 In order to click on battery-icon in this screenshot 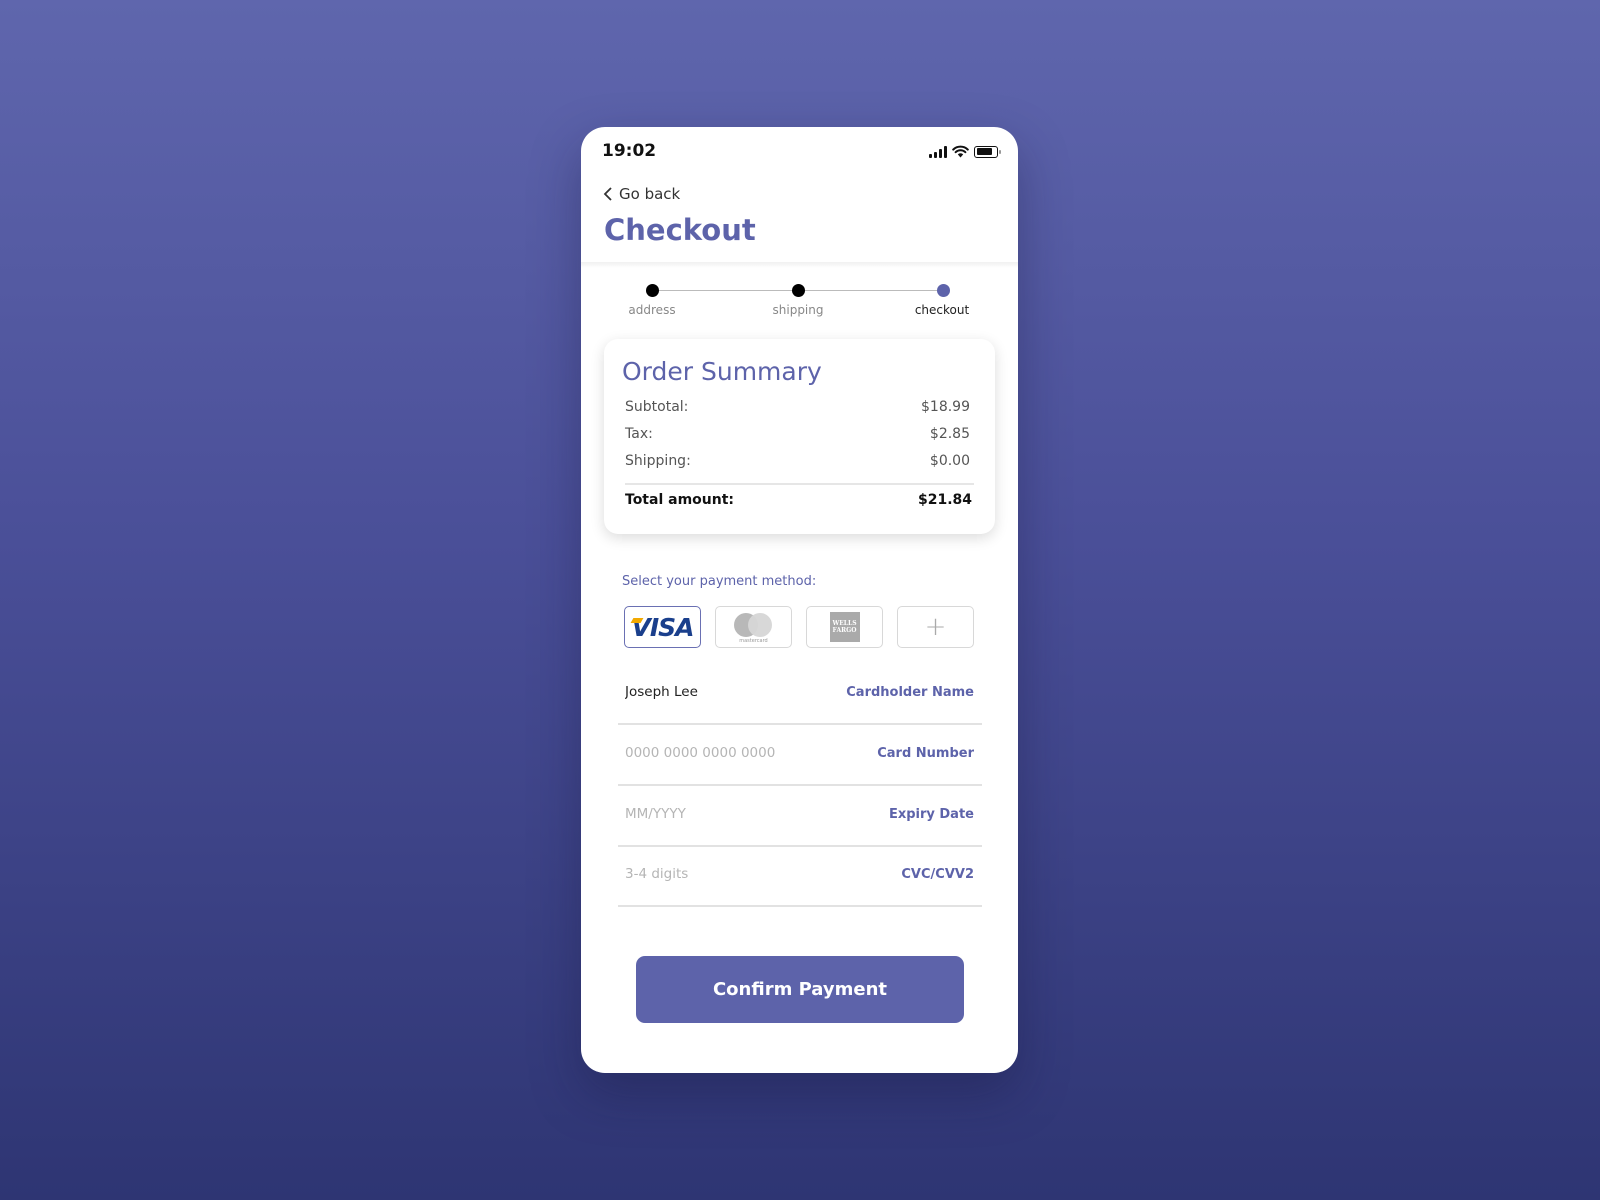, I will do `click(987, 151)`.